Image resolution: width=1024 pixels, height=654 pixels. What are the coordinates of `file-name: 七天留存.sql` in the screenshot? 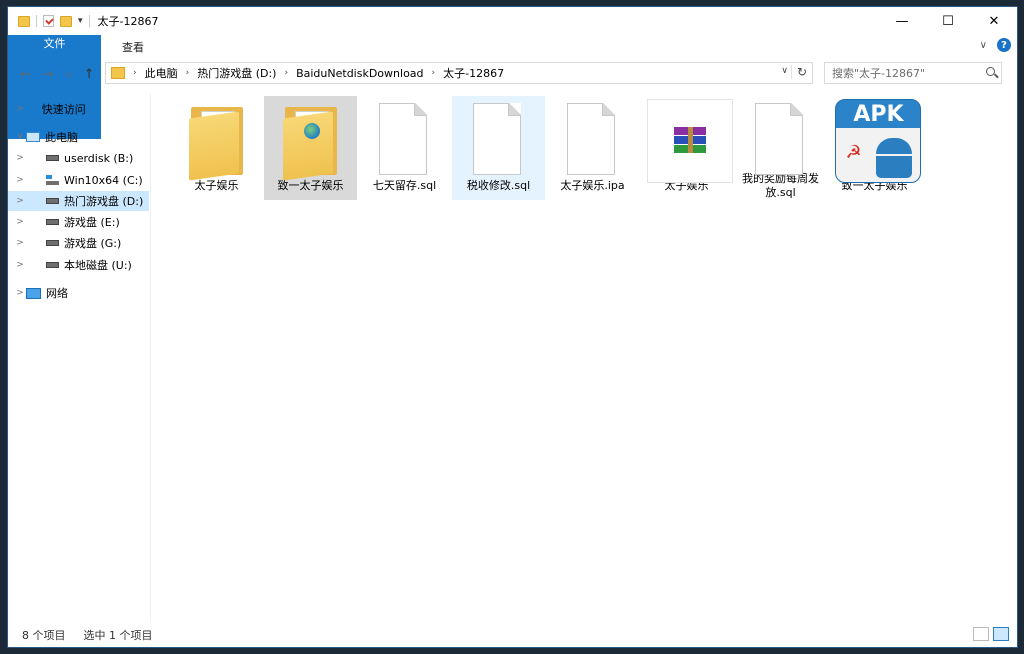 It's located at (404, 185).